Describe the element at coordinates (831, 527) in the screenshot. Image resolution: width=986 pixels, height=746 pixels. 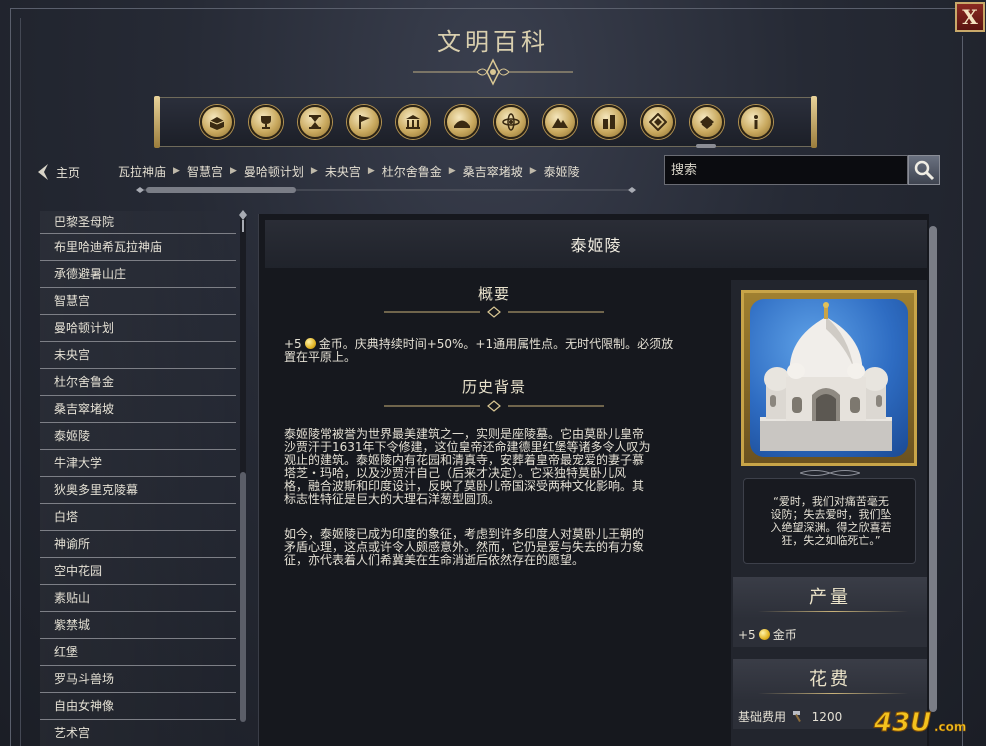
I see `quote-line: 入绝望深渊。得之欣喜若` at that location.